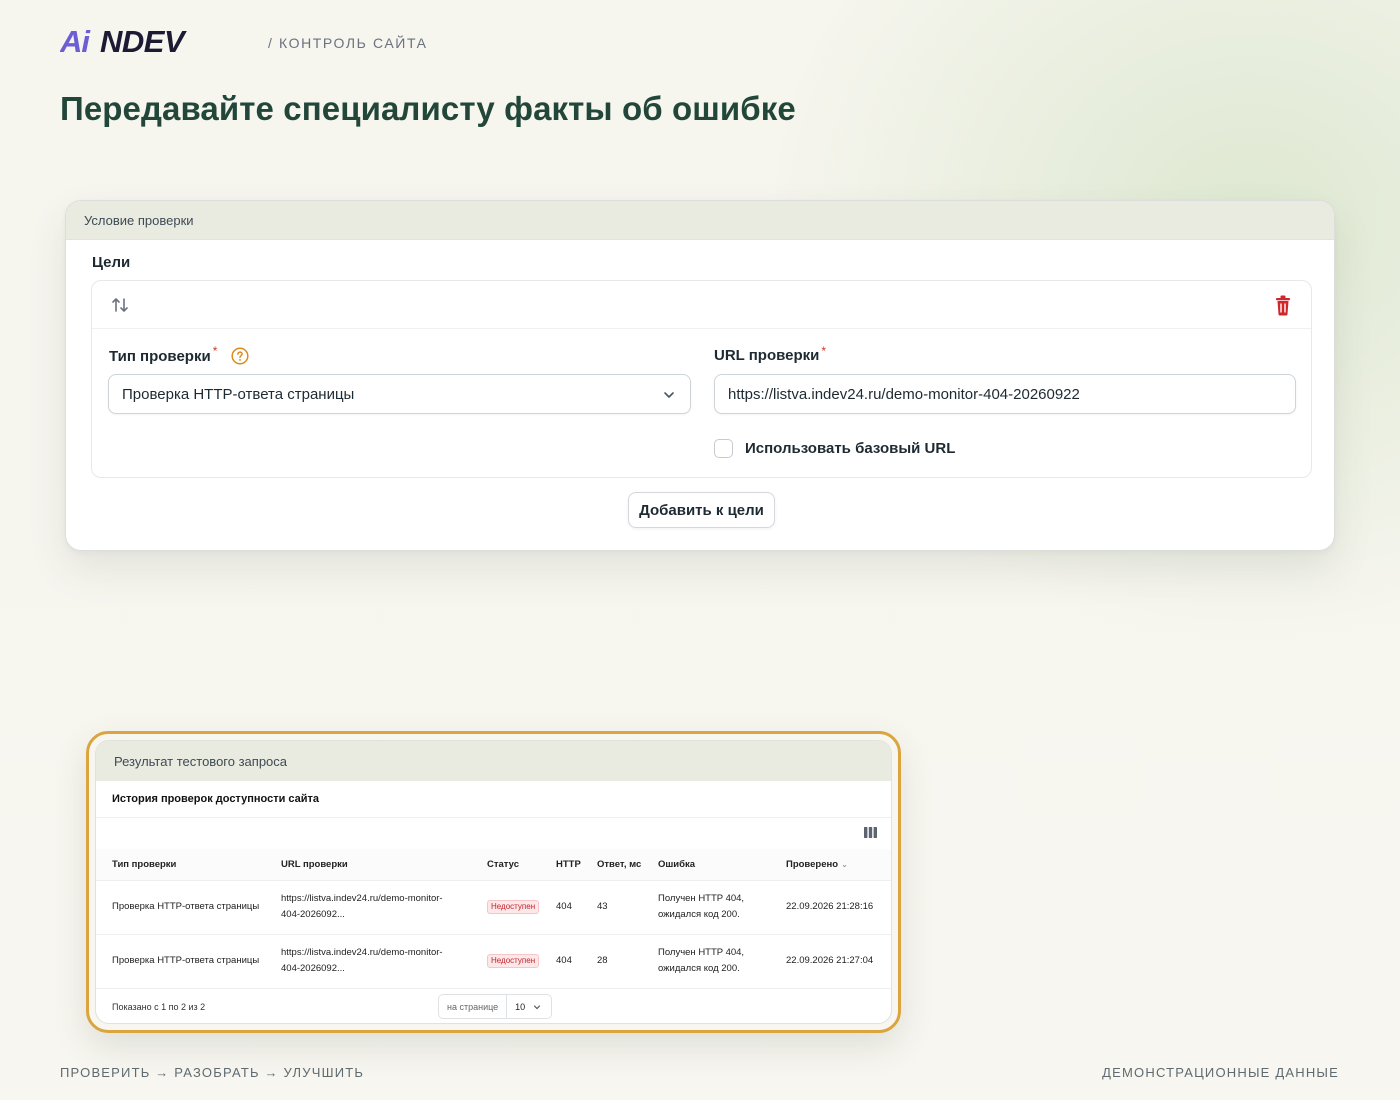 The height and width of the screenshot is (1100, 1400). I want to click on check-type-label: Тип проверки *, so click(179, 354).